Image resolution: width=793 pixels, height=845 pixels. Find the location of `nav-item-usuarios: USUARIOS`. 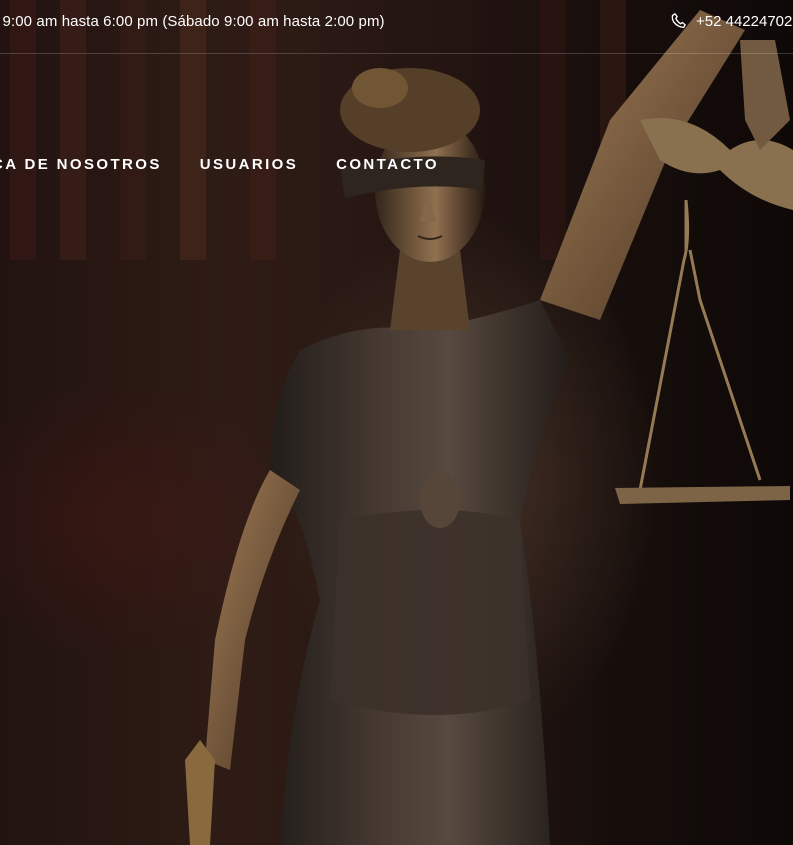

nav-item-usuarios: USUARIOS is located at coordinates (249, 164).